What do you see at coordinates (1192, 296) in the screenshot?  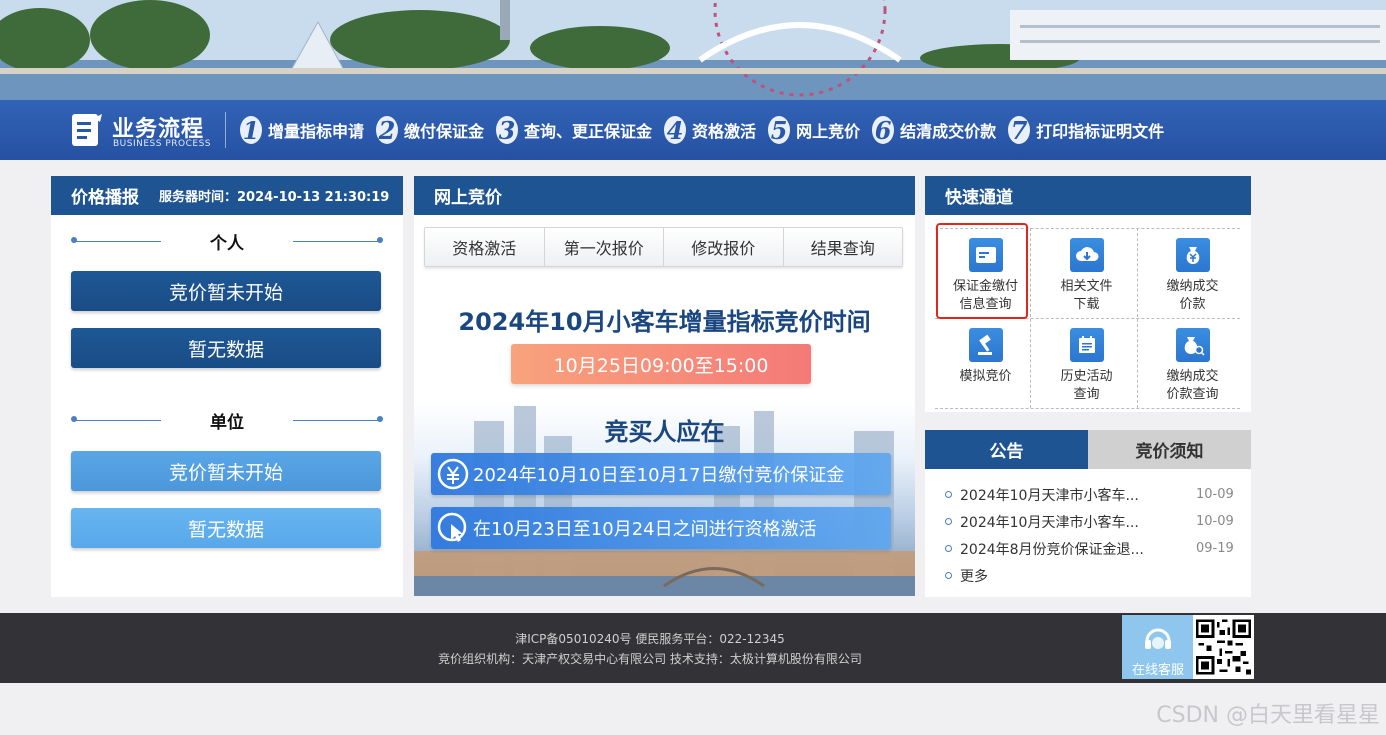 I see `quick-item-label: 缴纳成交 价款` at bounding box center [1192, 296].